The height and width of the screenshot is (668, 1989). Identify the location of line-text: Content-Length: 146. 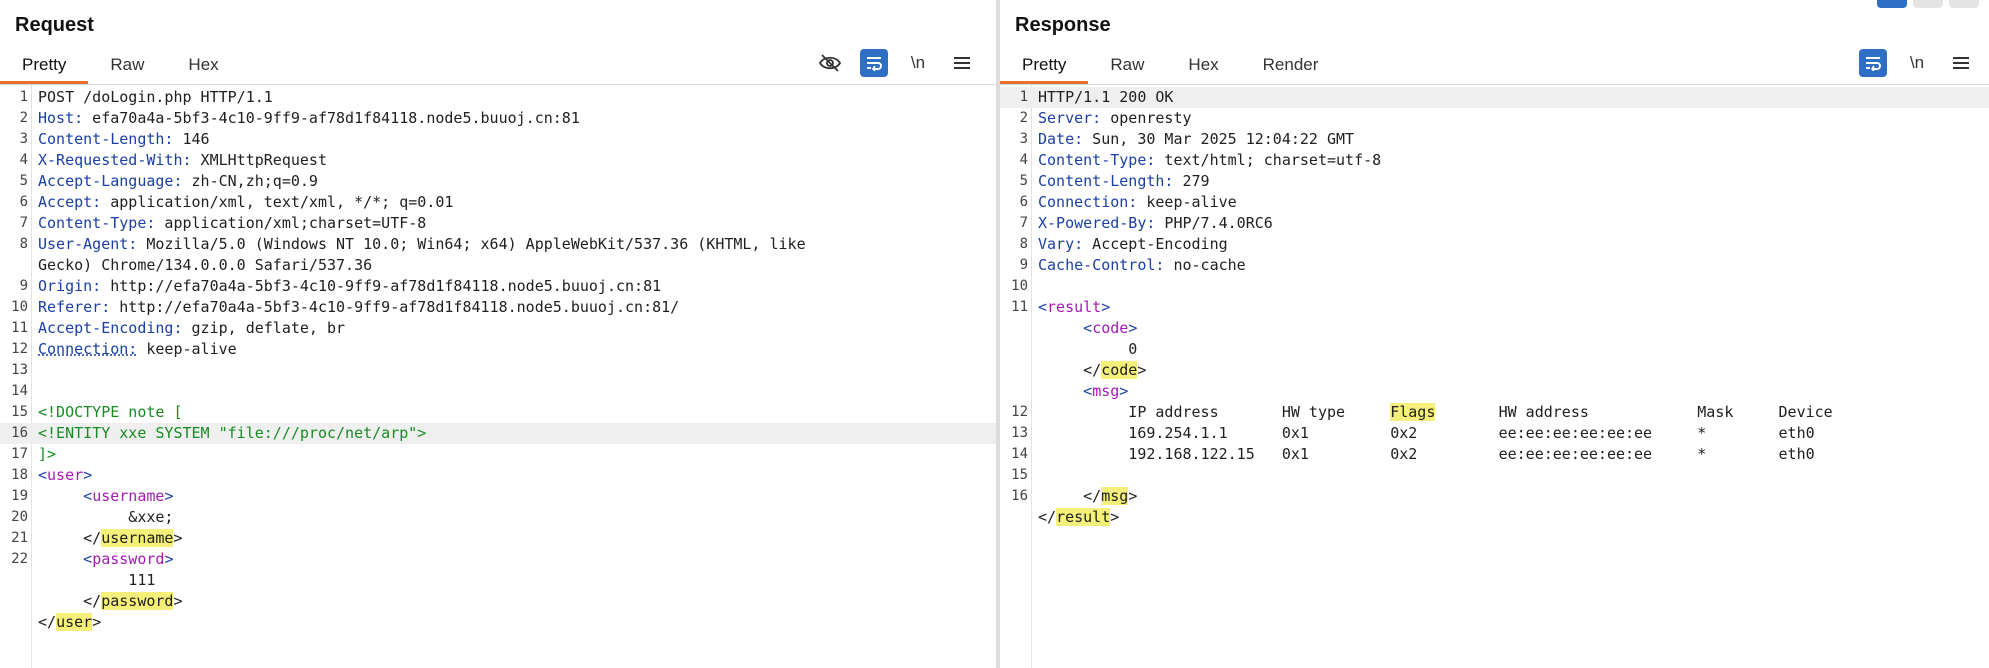
(124, 139).